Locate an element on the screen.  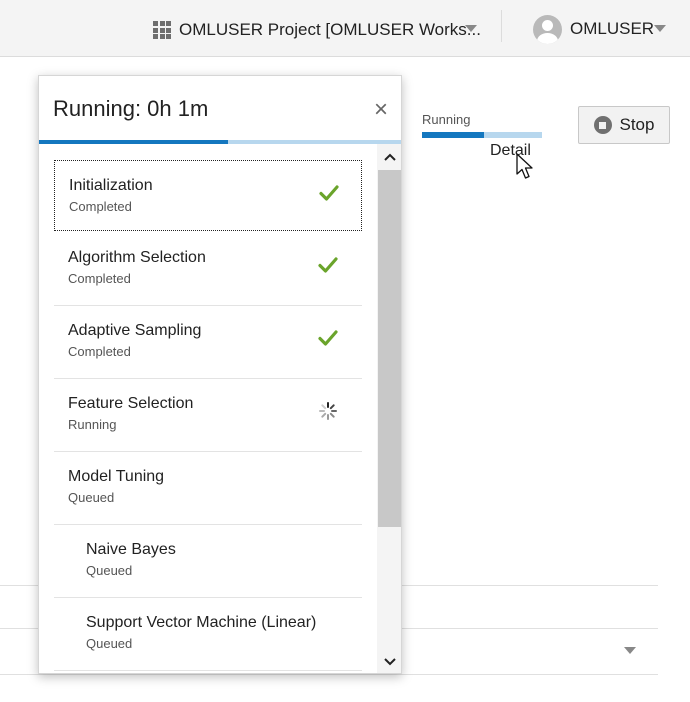
avatar-icon is located at coordinates (547, 29).